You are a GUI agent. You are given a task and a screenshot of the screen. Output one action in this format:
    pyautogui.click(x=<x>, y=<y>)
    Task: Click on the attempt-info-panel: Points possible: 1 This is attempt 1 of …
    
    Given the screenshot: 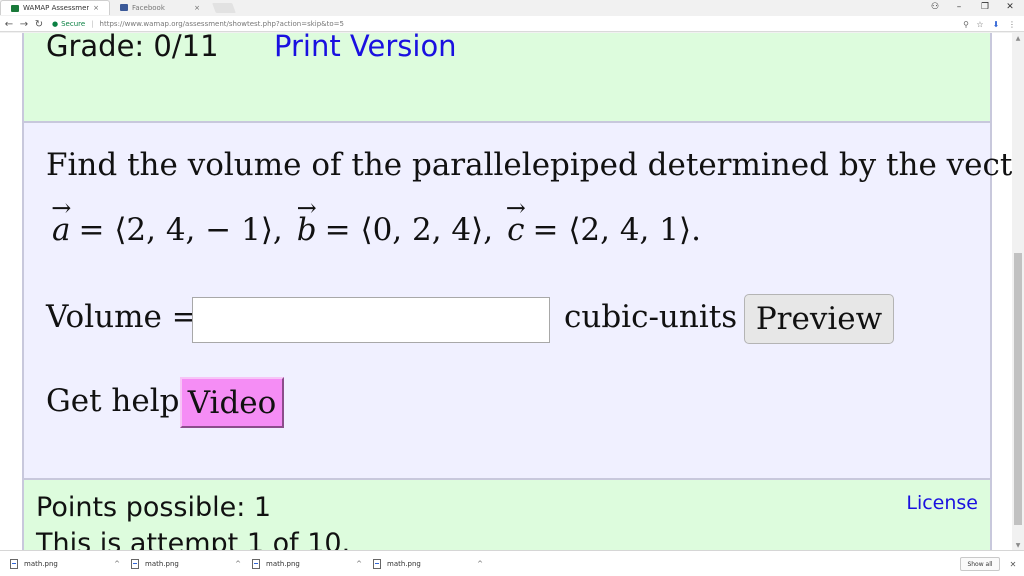 What is the action you would take?
    pyautogui.click(x=507, y=514)
    